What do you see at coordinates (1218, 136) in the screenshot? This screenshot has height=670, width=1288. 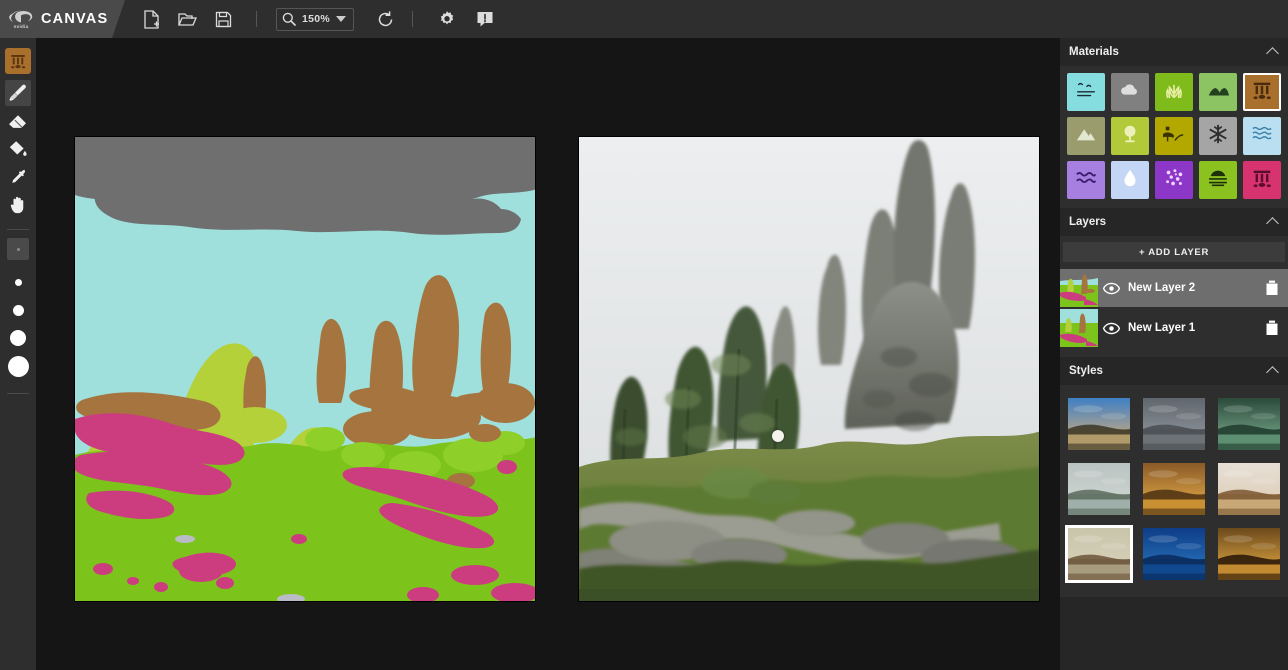 I see `material-snow` at bounding box center [1218, 136].